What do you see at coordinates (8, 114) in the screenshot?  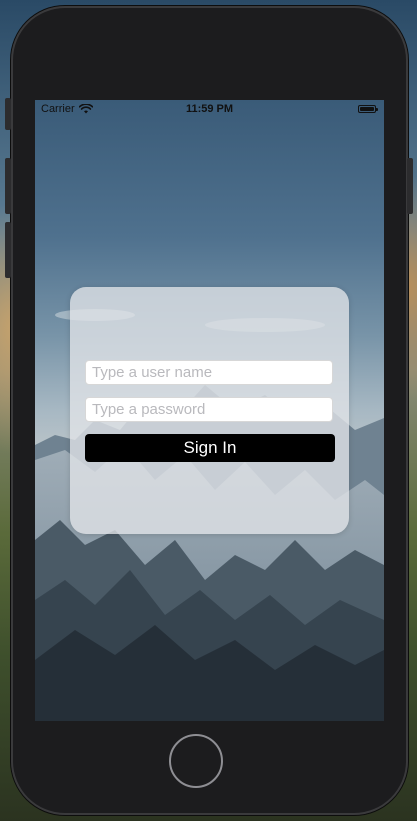 I see `mute-switch` at bounding box center [8, 114].